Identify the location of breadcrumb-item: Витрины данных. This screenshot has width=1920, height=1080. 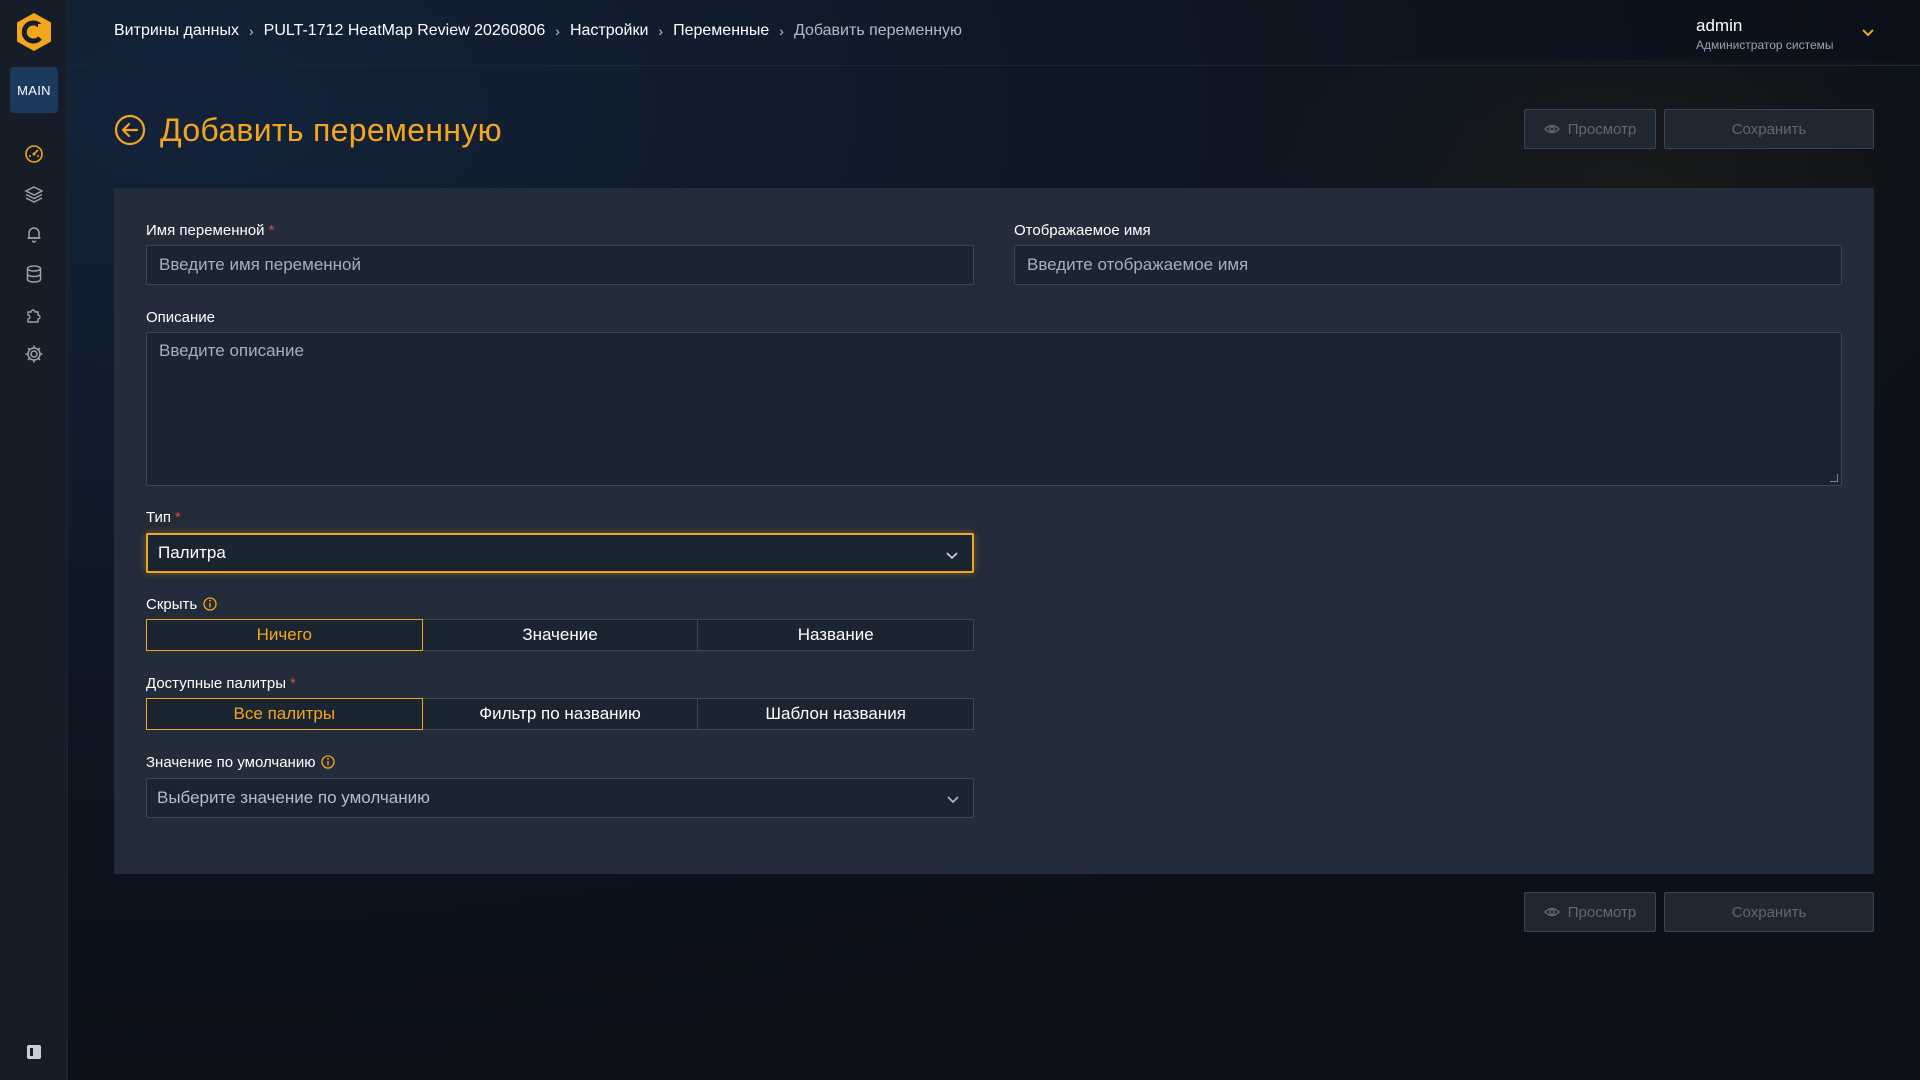
(176, 31).